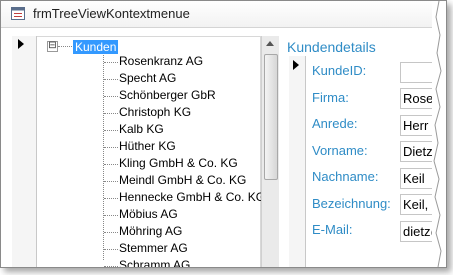  Describe the element at coordinates (18, 13) in the screenshot. I see `form-icon` at that location.